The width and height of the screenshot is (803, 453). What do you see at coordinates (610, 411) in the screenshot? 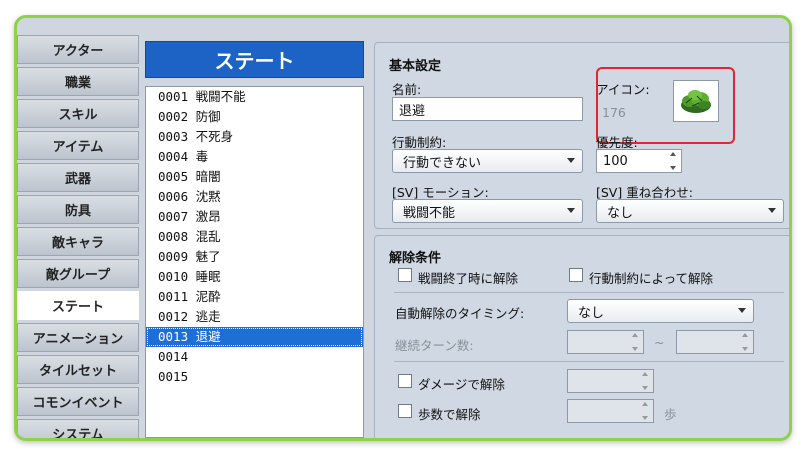
I see `steps-stepper` at bounding box center [610, 411].